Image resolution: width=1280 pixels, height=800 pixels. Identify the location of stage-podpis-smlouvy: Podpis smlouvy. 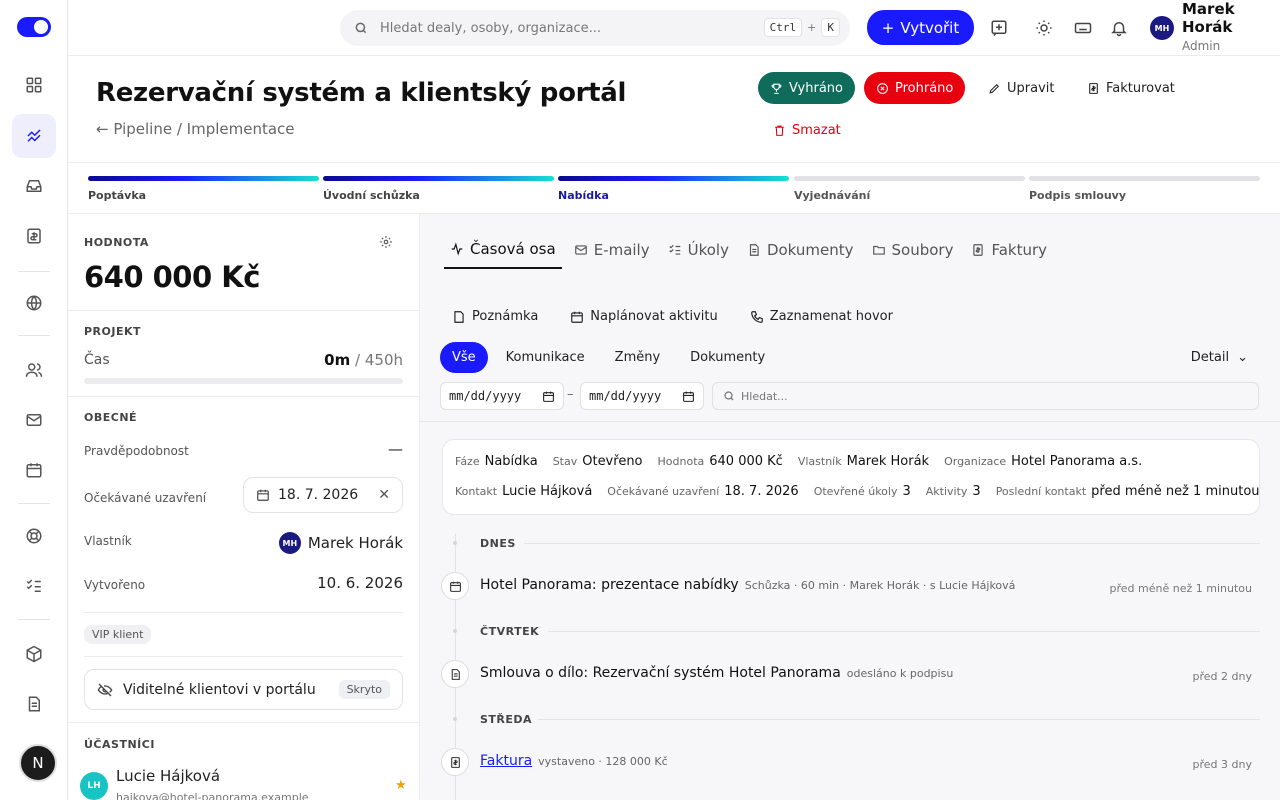
(1144, 189).